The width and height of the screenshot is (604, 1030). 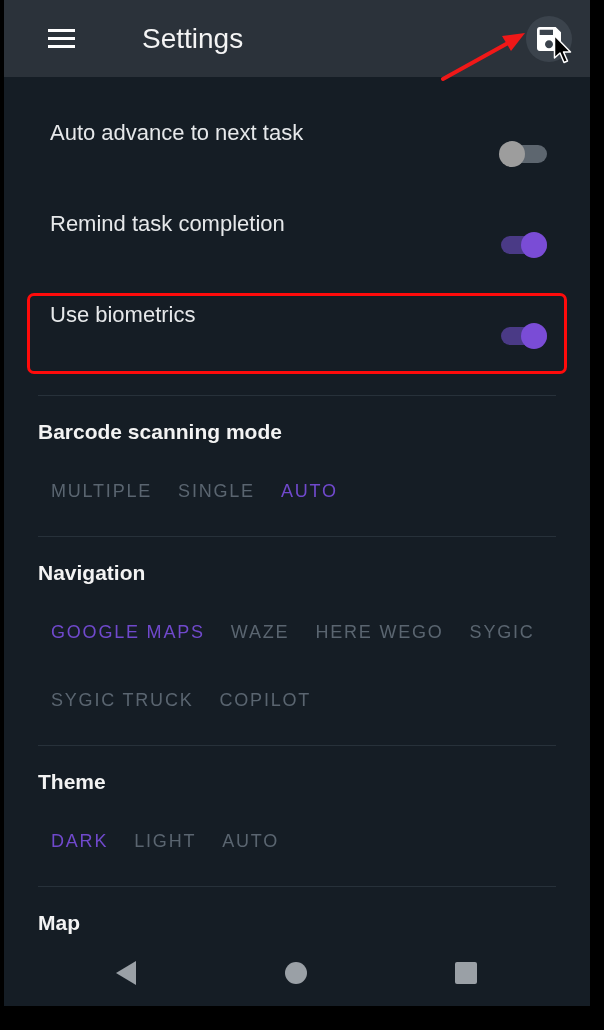 What do you see at coordinates (167, 224) in the screenshot?
I see `setting-label: Remind task completion` at bounding box center [167, 224].